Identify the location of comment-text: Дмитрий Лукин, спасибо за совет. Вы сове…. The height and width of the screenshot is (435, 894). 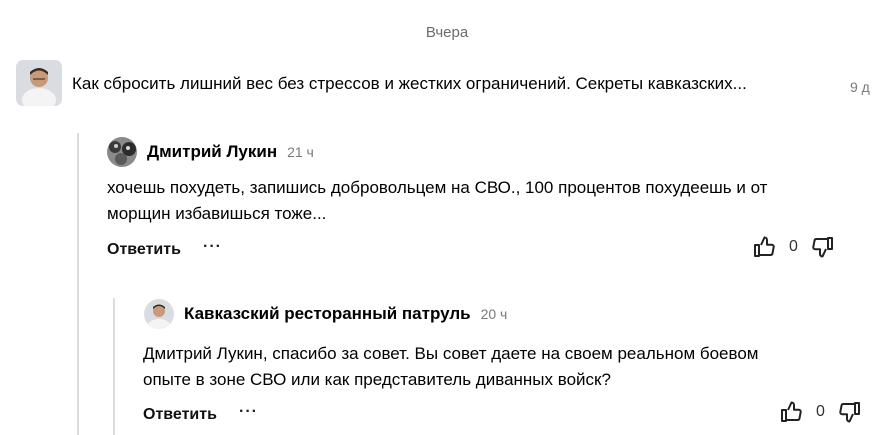
(451, 366).